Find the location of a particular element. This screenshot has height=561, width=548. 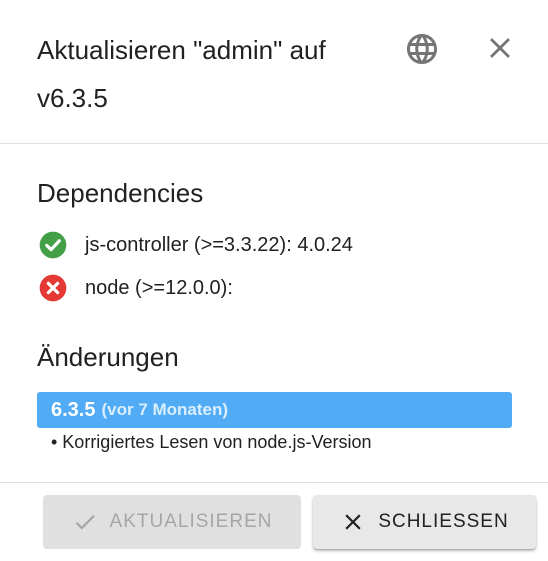

update-button: AKTUALISIEREN is located at coordinates (172, 522).